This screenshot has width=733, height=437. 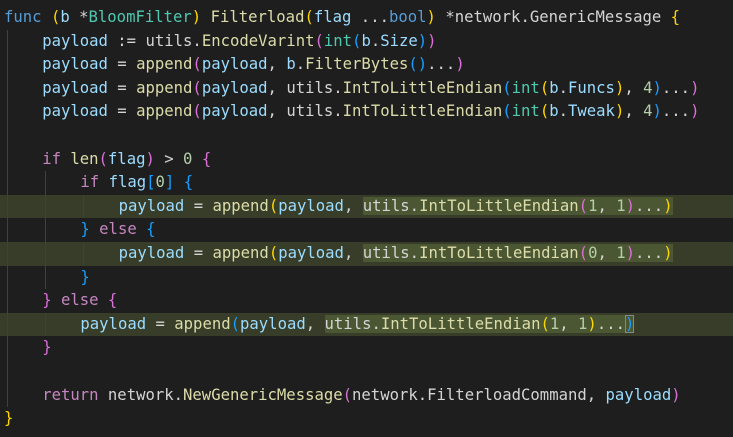 What do you see at coordinates (51, 158) in the screenshot?
I see `code-token: if` at bounding box center [51, 158].